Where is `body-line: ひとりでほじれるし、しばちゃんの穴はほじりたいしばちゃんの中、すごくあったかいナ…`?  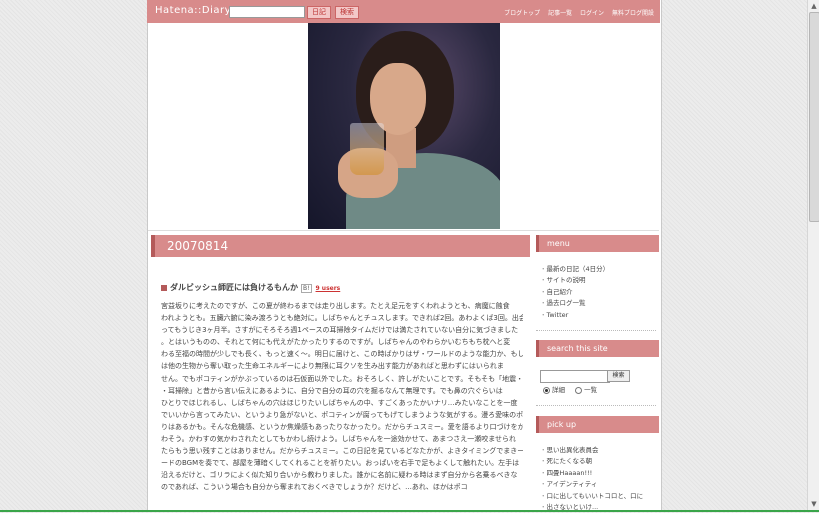 body-line: ひとりでほじれるし、しばちゃんの穴はほじりたいしばちゃんの中、すごくあったかいナ… is located at coordinates (339, 402).